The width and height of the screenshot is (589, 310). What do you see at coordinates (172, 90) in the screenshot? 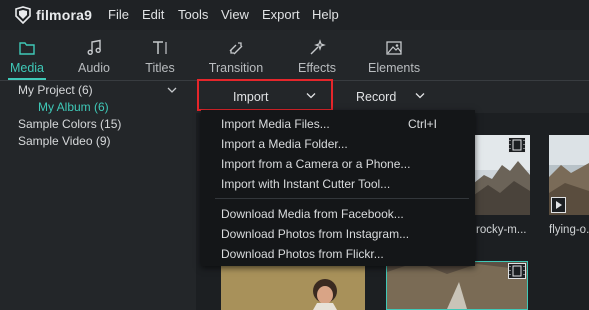
I see `chevron-down-icon` at bounding box center [172, 90].